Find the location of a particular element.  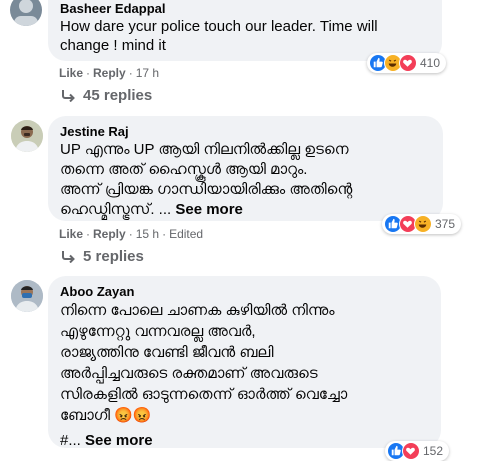

comment-author: Jestine Raj is located at coordinates (245, 132).